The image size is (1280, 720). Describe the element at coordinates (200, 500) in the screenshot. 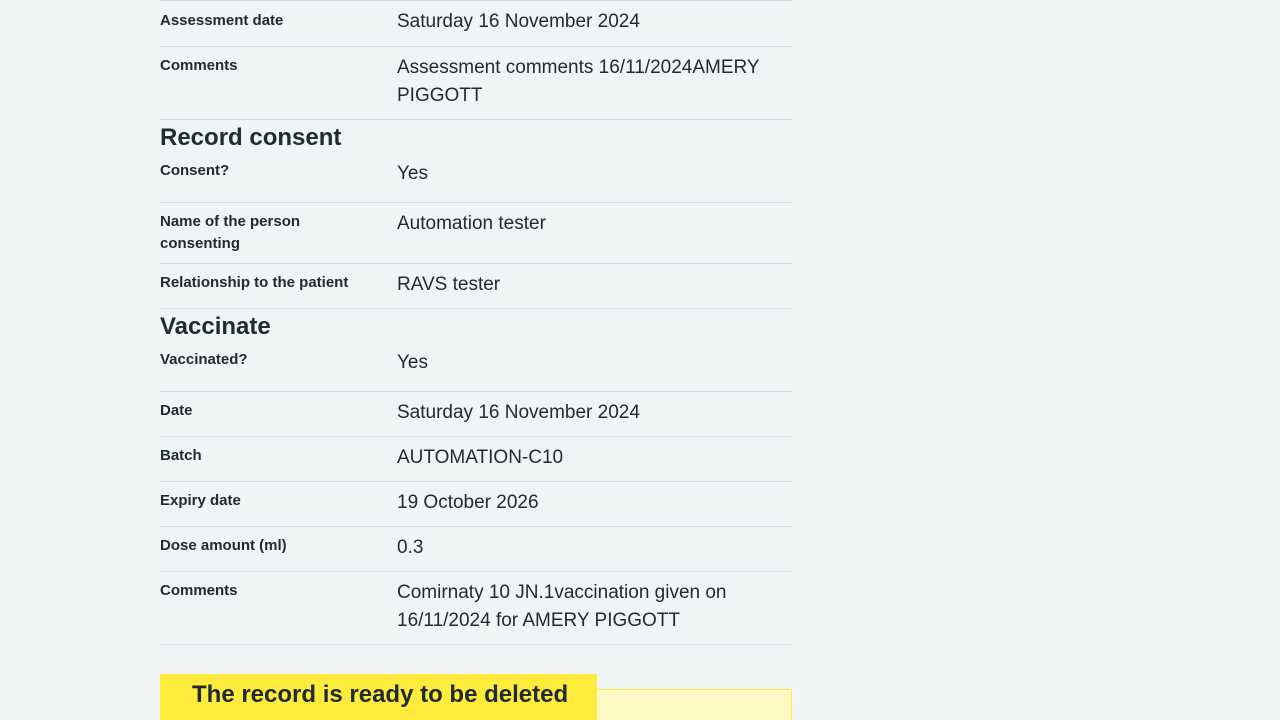

I see `summary-key: Expiry date` at that location.